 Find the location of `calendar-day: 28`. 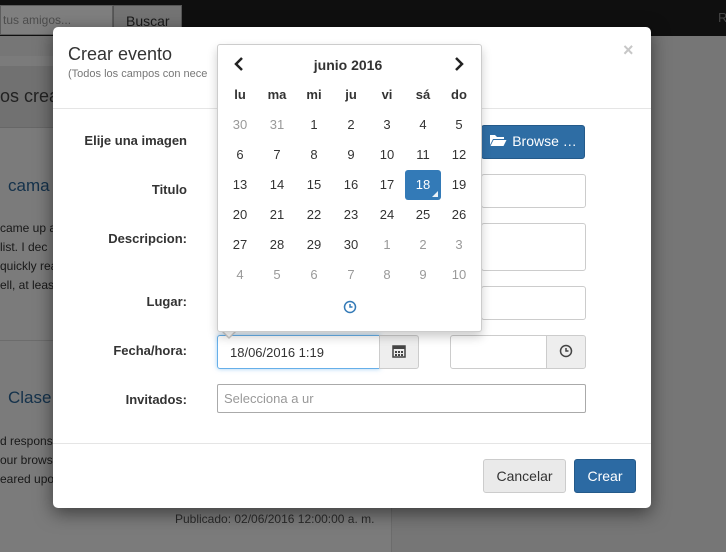

calendar-day: 28 is located at coordinates (277, 245).